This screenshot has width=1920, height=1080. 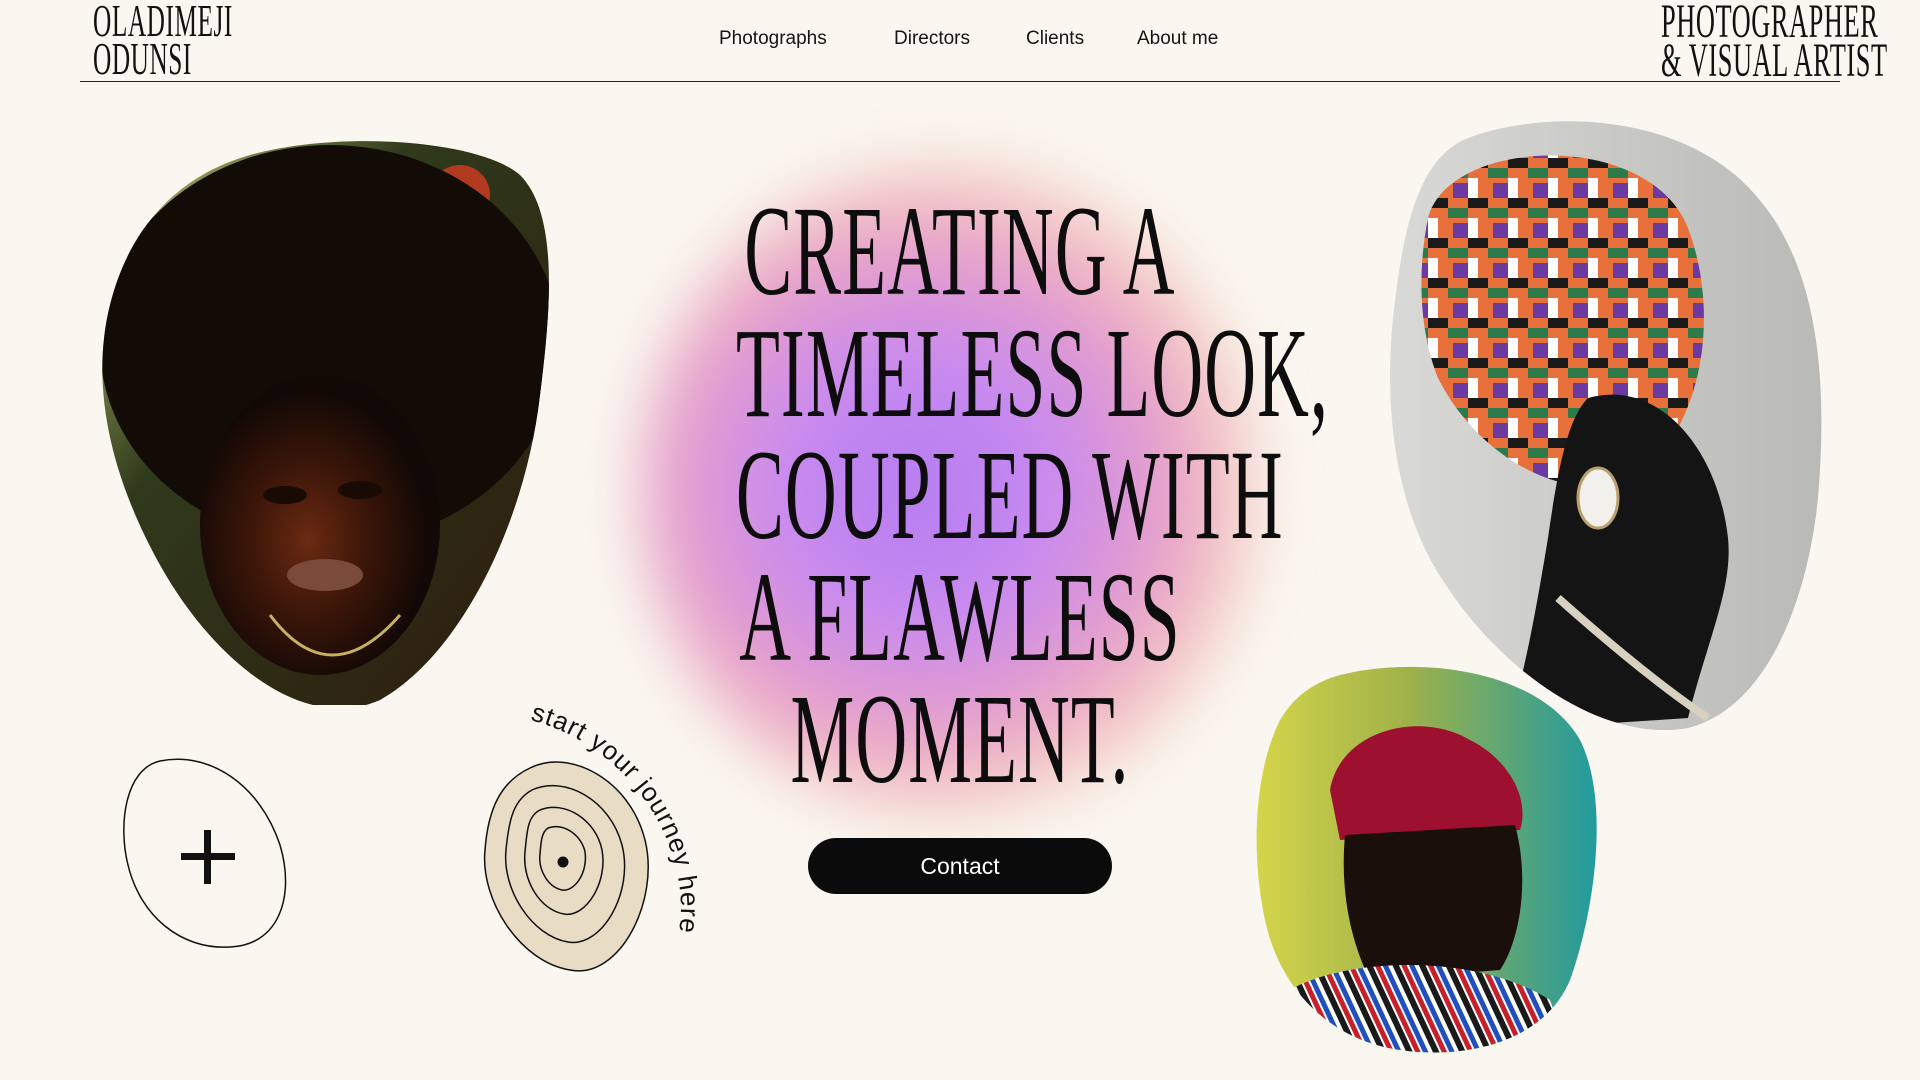 What do you see at coordinates (960, 866) in the screenshot?
I see `contact-button: Contact` at bounding box center [960, 866].